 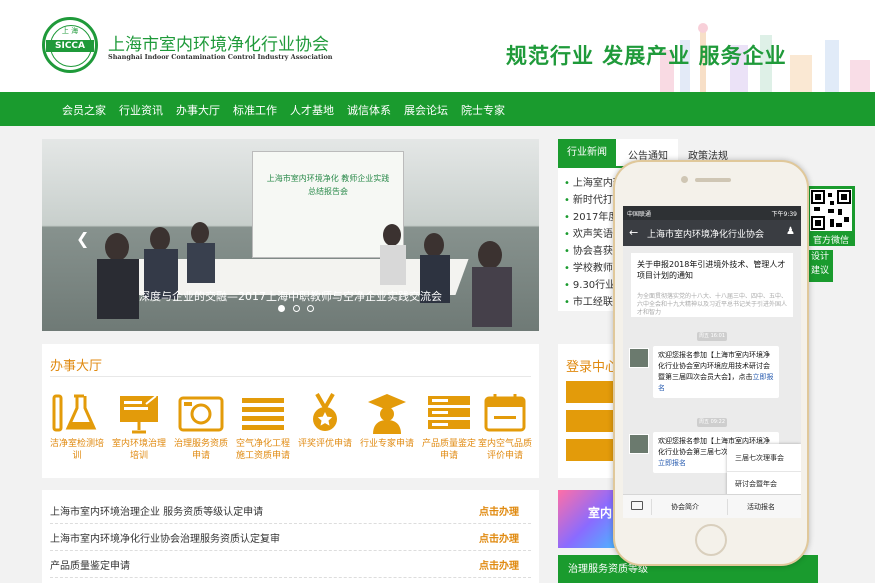 I want to click on service-cleanroom-training: 洁净室检测培训, so click(x=77, y=427).